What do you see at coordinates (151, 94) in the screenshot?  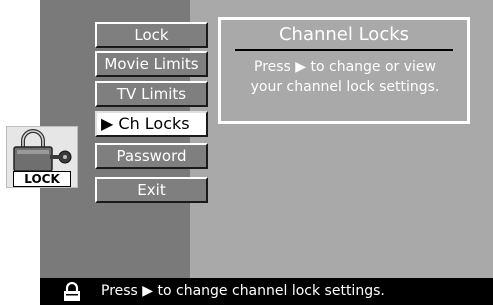 I see `menu-item-tv-limits: TV Limits` at bounding box center [151, 94].